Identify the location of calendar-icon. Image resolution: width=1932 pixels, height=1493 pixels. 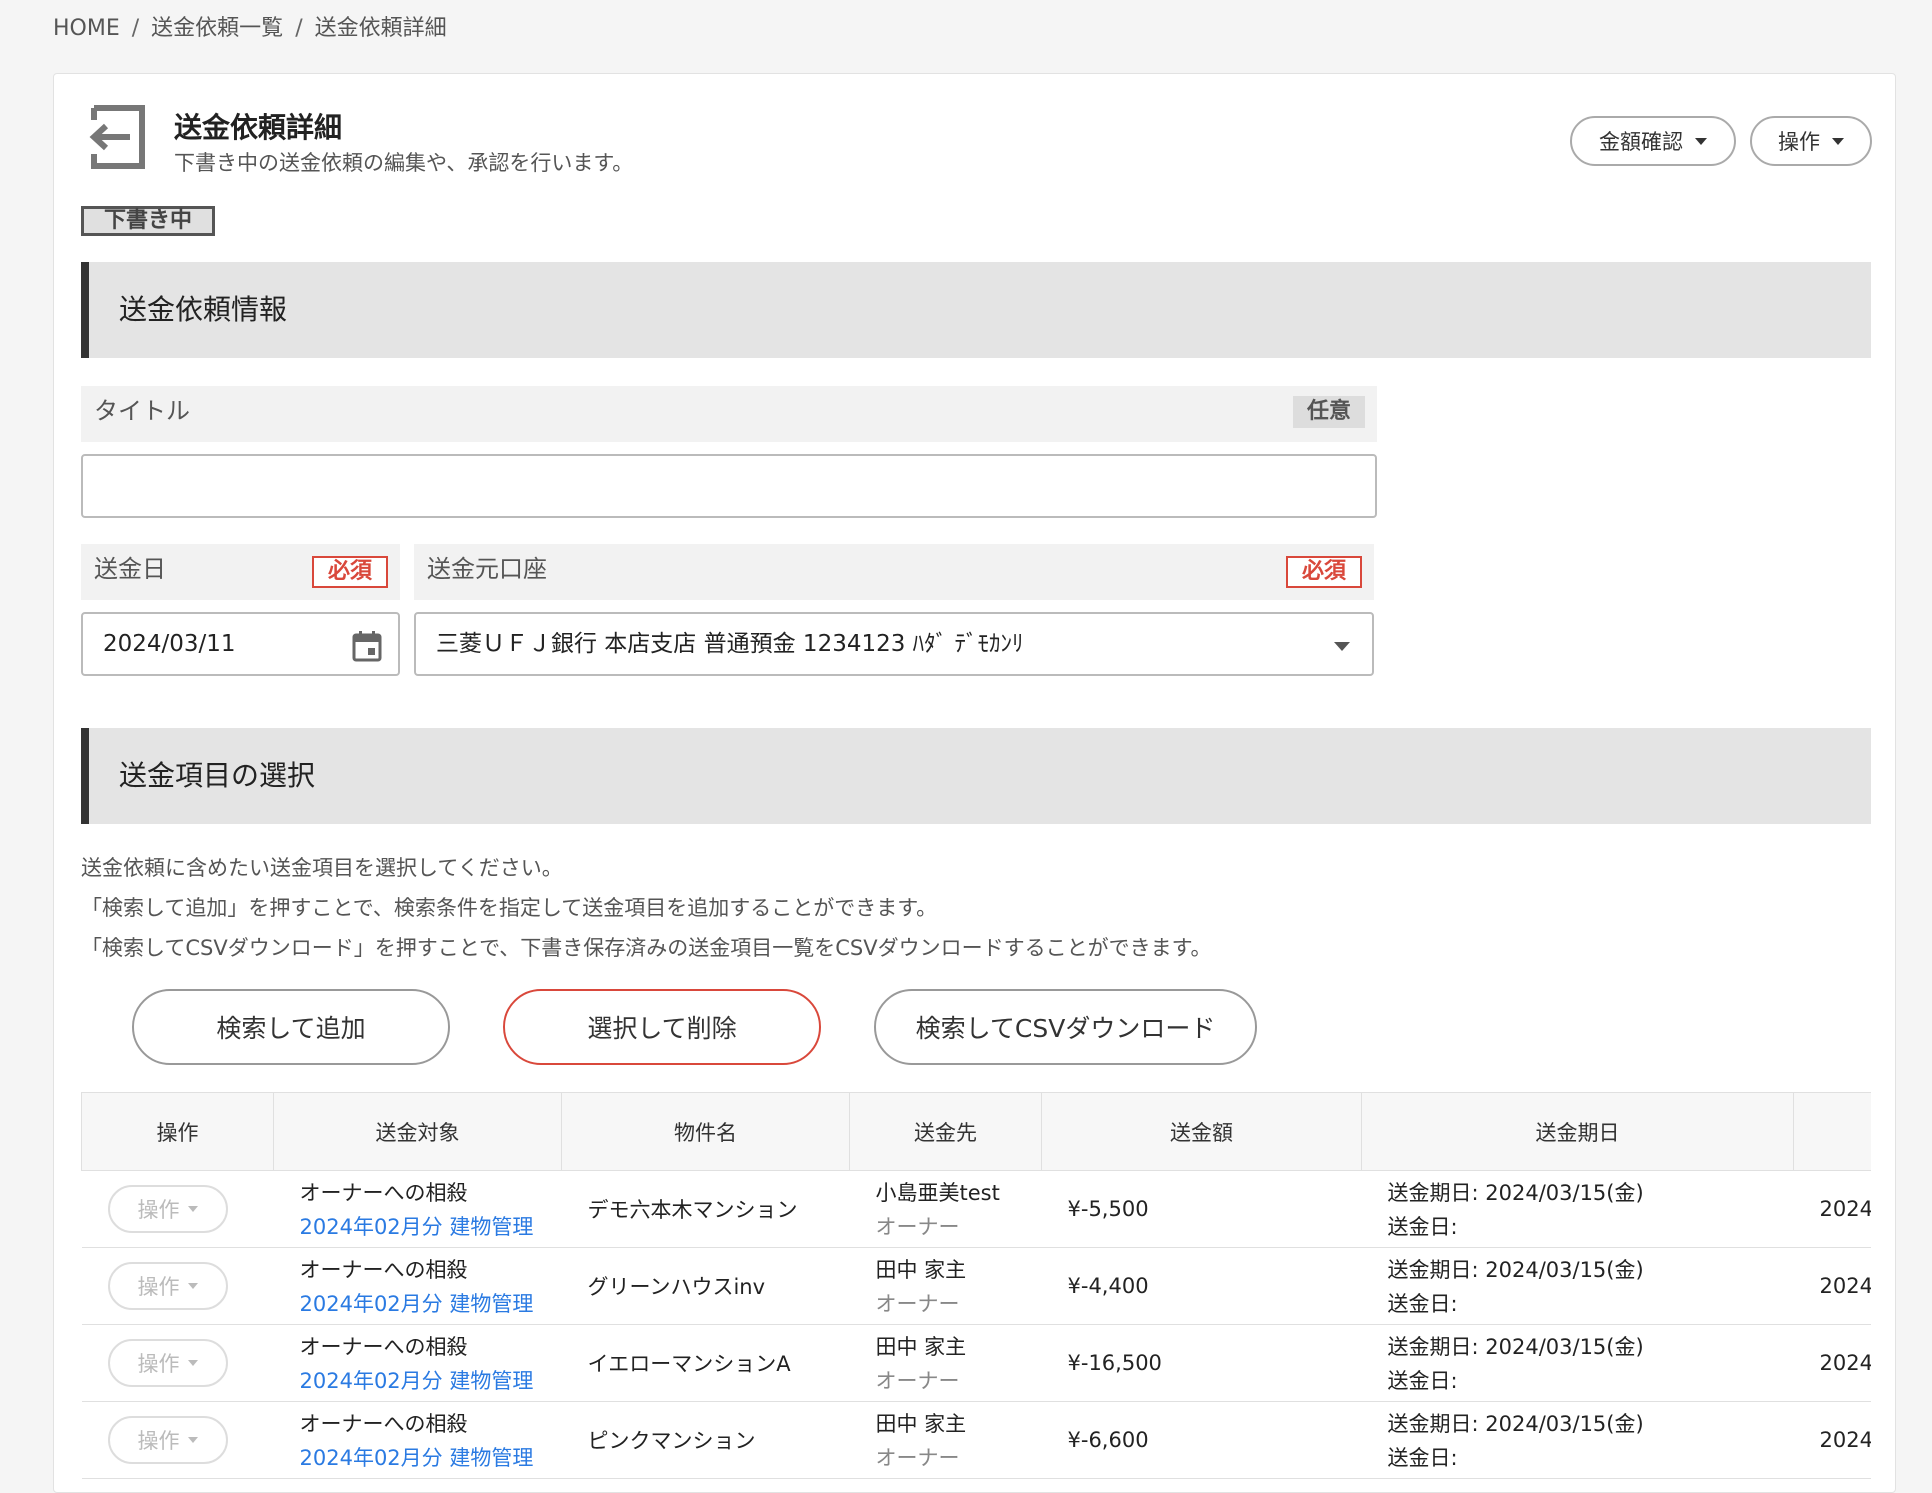
(367, 646).